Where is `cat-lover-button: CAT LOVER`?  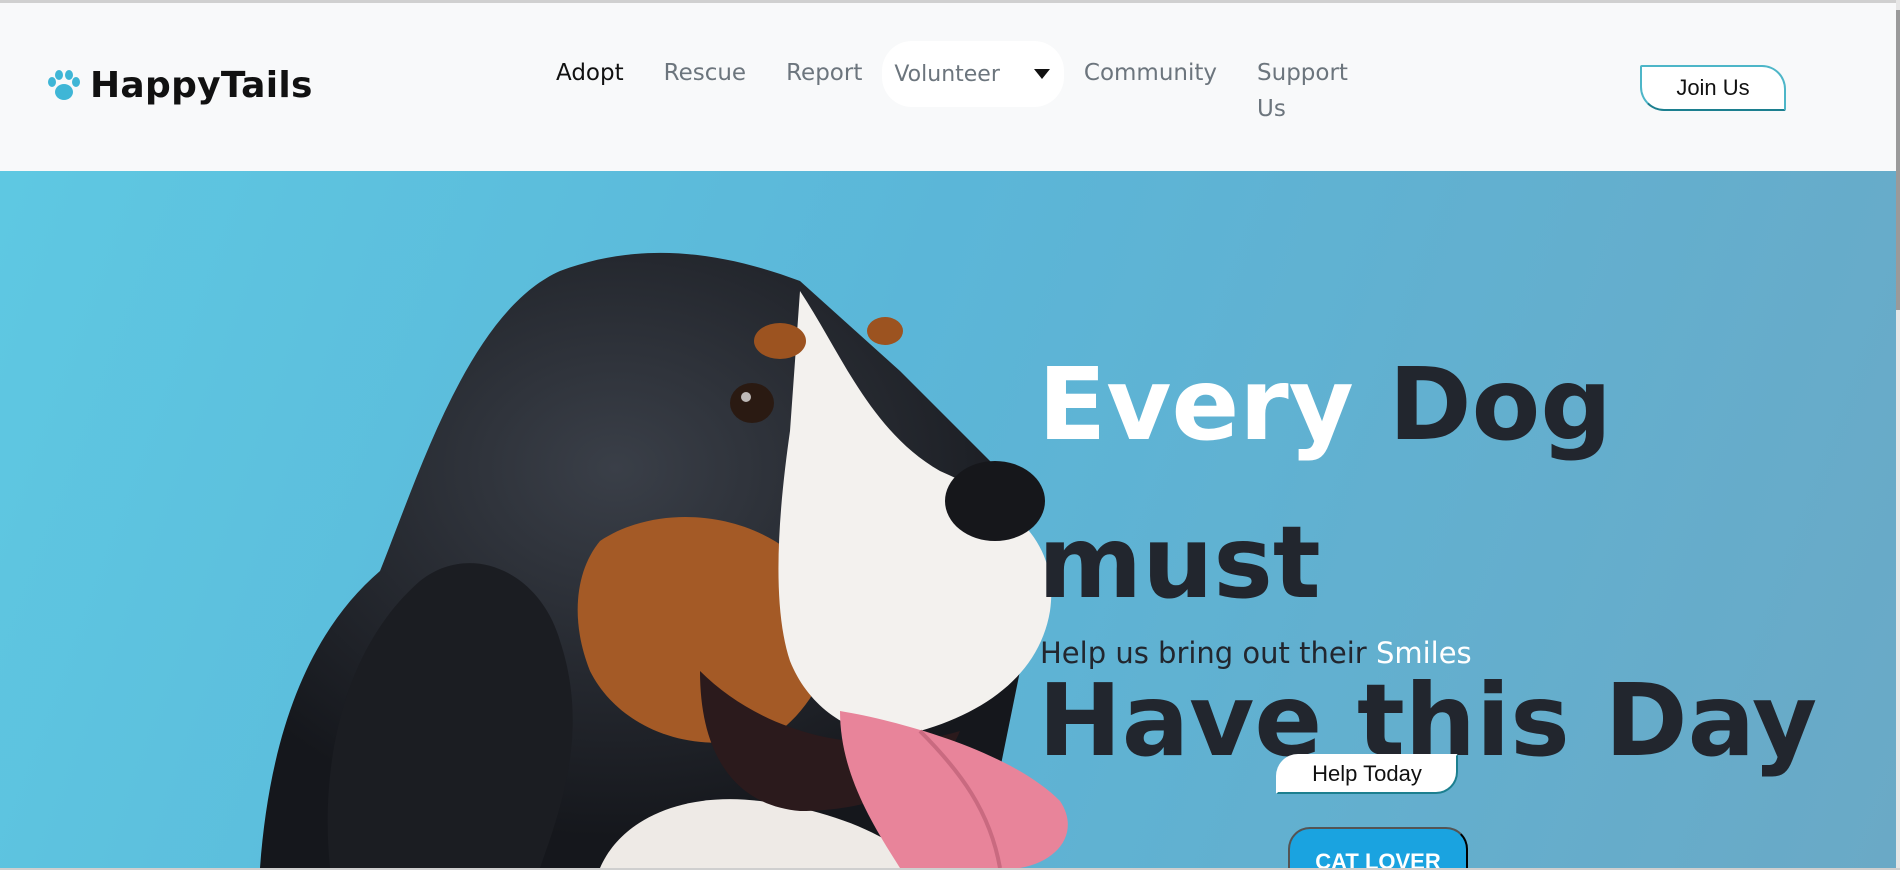 cat-lover-button: CAT LOVER is located at coordinates (1378, 847).